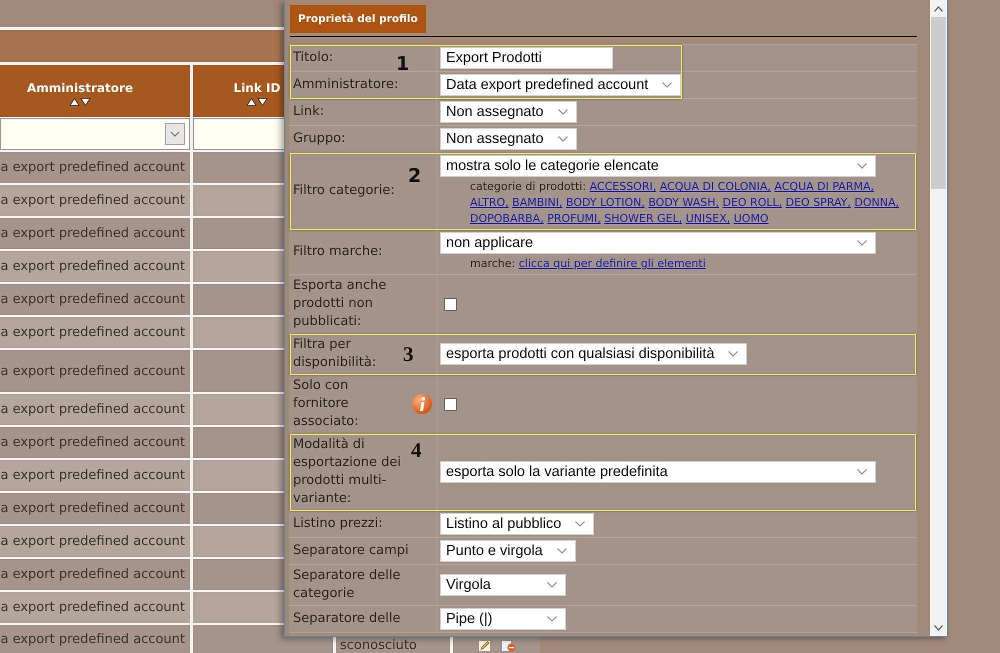 The height and width of the screenshot is (653, 1000). Describe the element at coordinates (508, 646) in the screenshot. I see `document-icon` at that location.